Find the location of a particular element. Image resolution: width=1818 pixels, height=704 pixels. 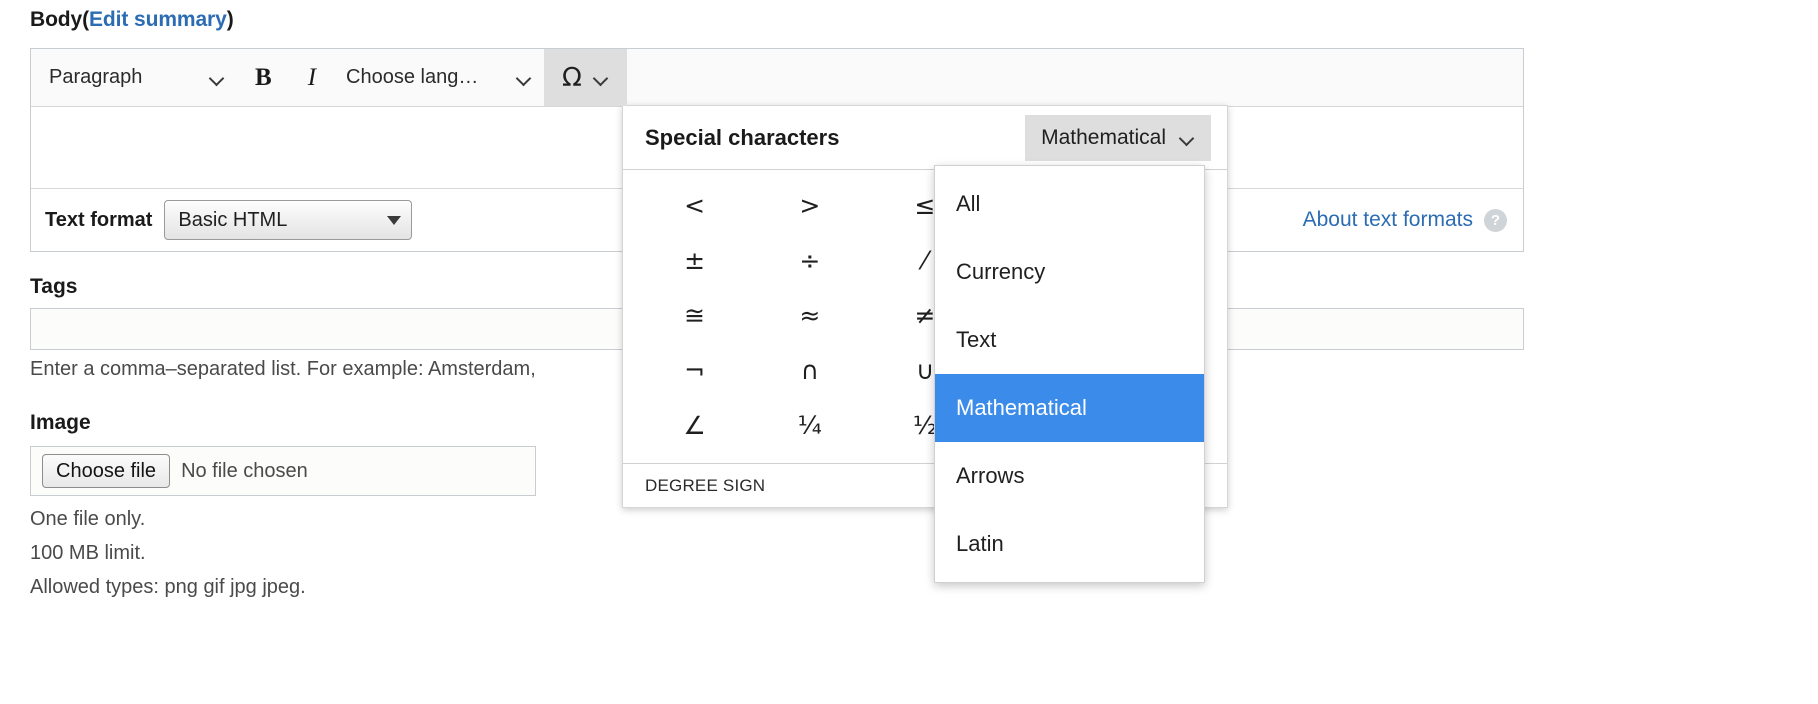

character-cell: ± is located at coordinates (694, 260).